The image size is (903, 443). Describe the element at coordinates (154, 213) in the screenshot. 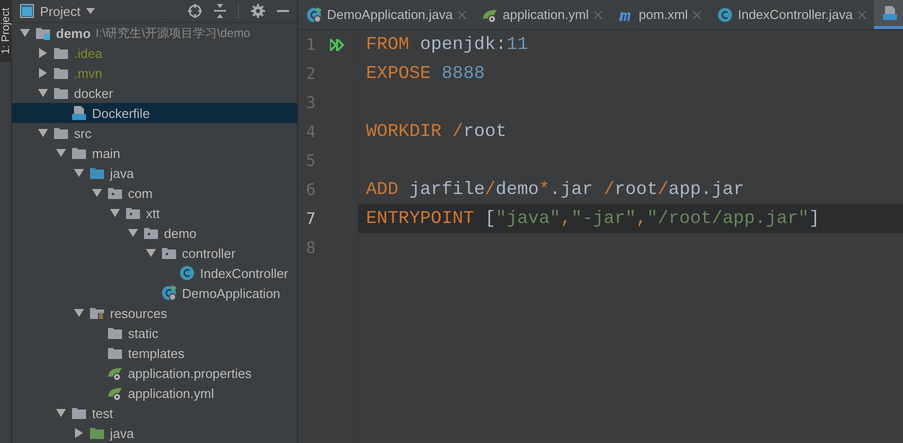

I see `tree-item: xtt` at that location.